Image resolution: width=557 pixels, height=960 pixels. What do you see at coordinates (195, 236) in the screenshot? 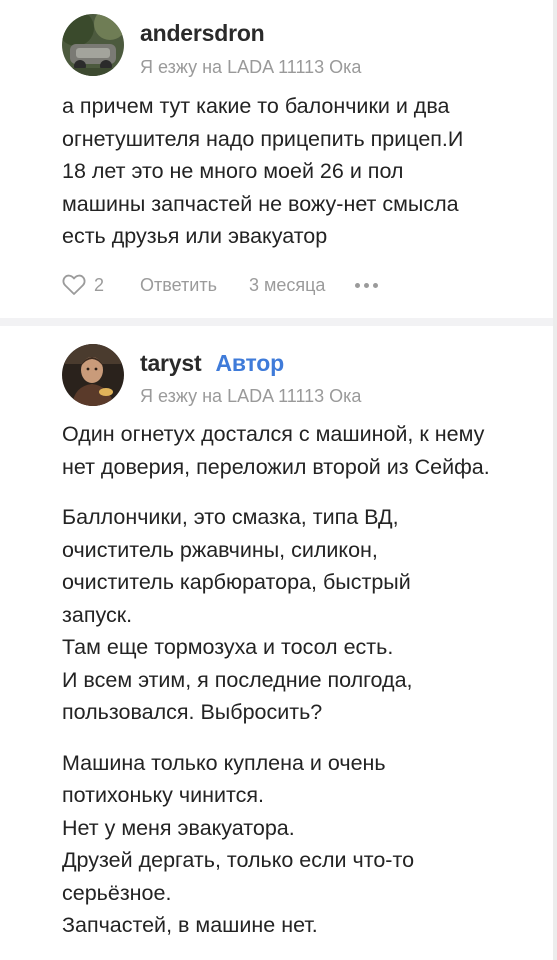
I see `text-line: есть друзья или эвакуатор` at bounding box center [195, 236].